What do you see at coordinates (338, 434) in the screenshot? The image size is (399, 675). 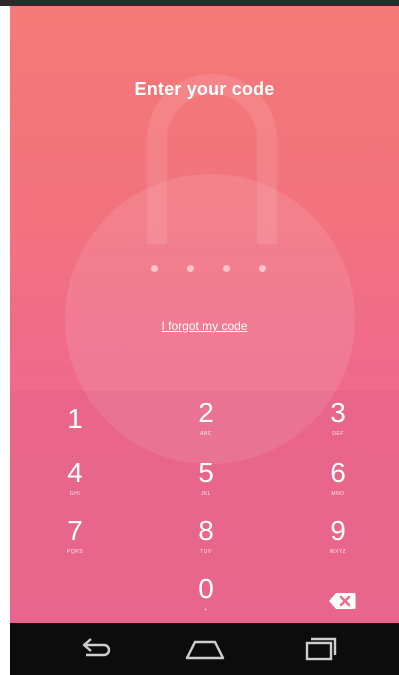 I see `key-letters: DEF` at bounding box center [338, 434].